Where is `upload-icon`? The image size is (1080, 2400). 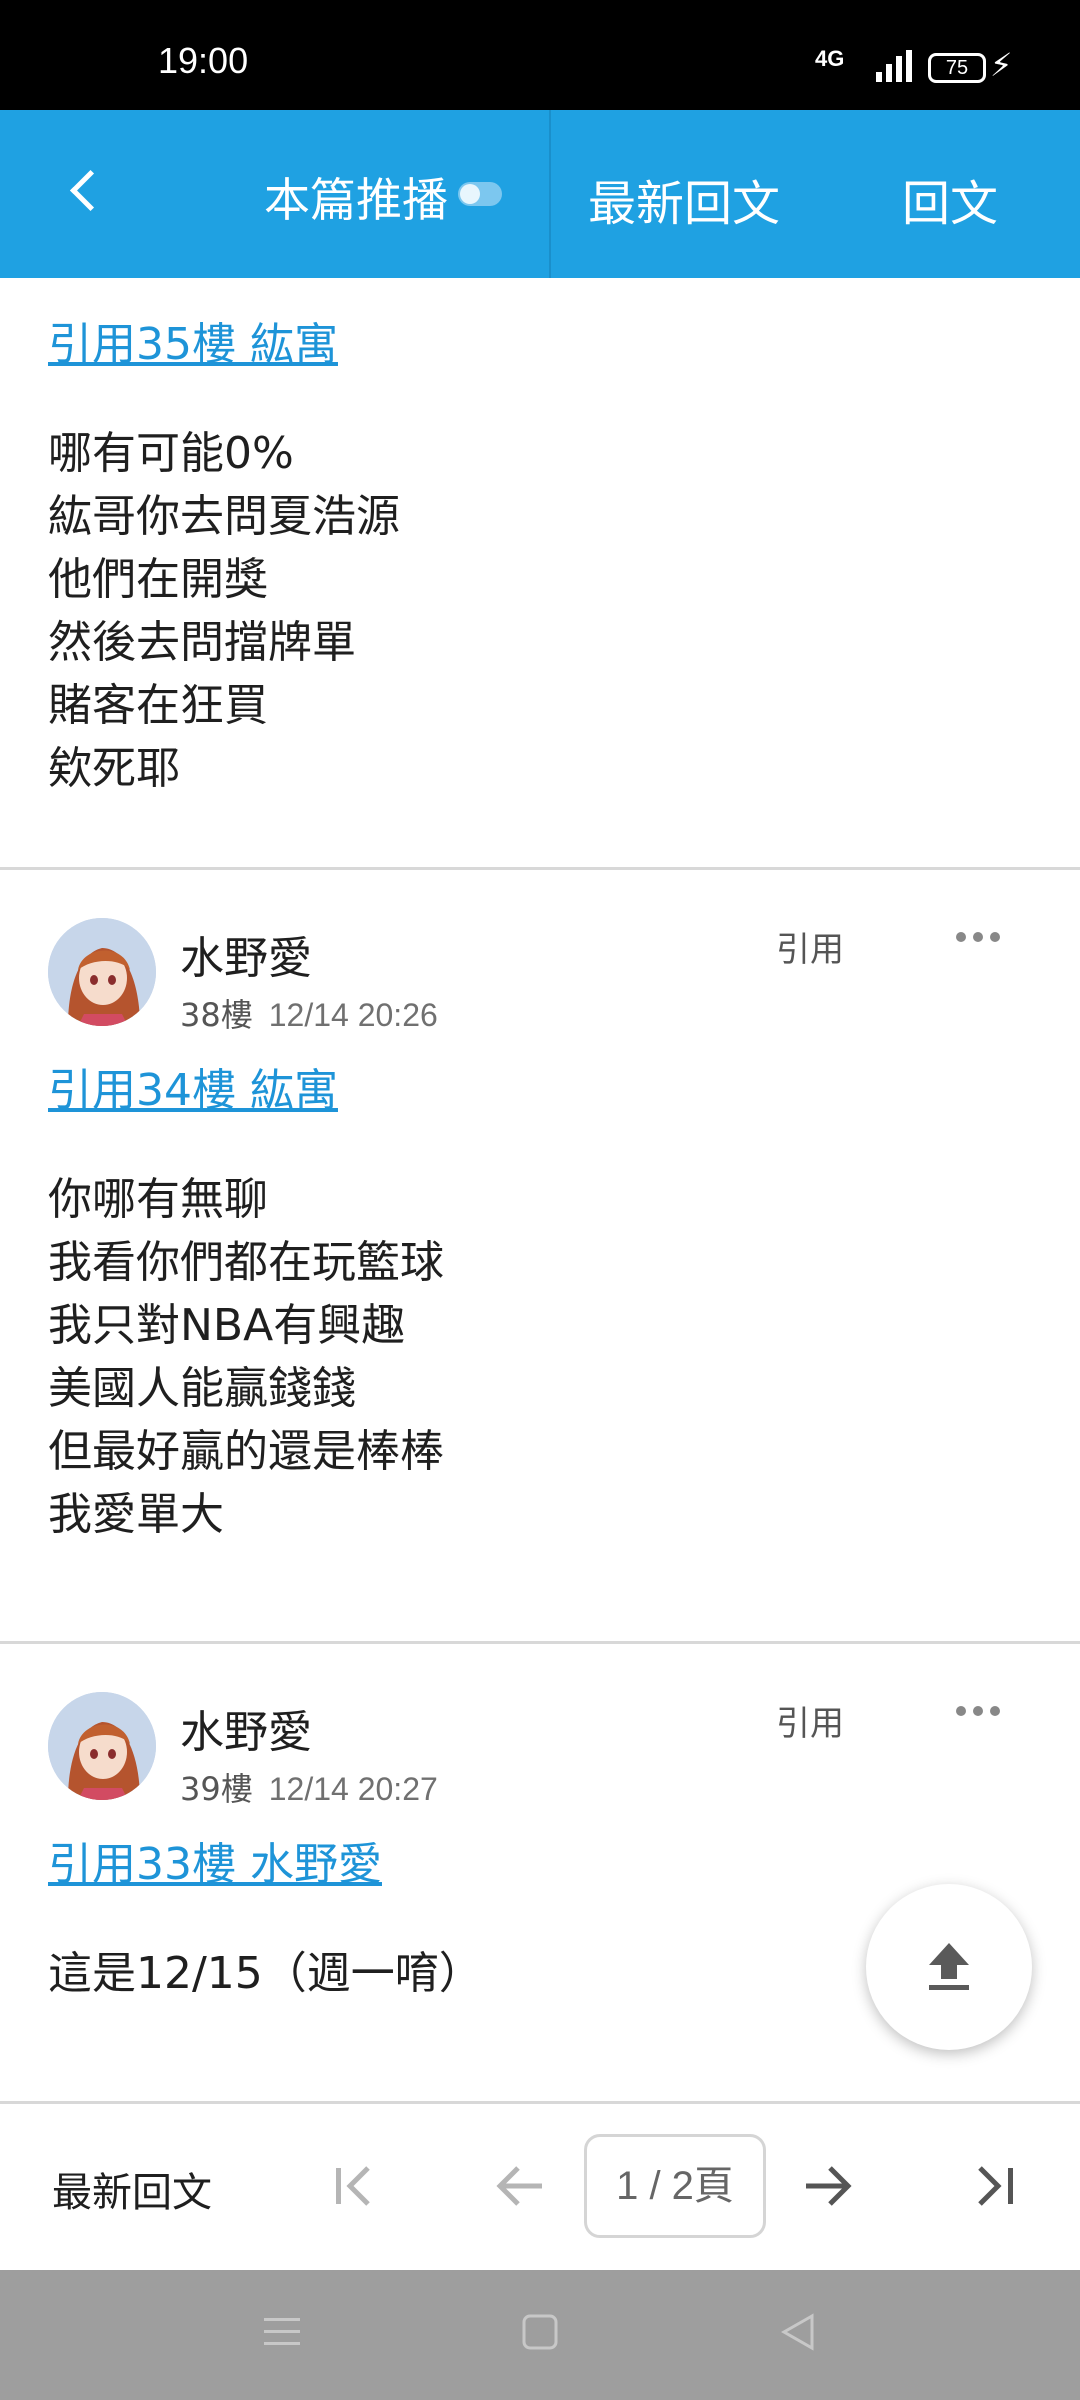 upload-icon is located at coordinates (949, 1966).